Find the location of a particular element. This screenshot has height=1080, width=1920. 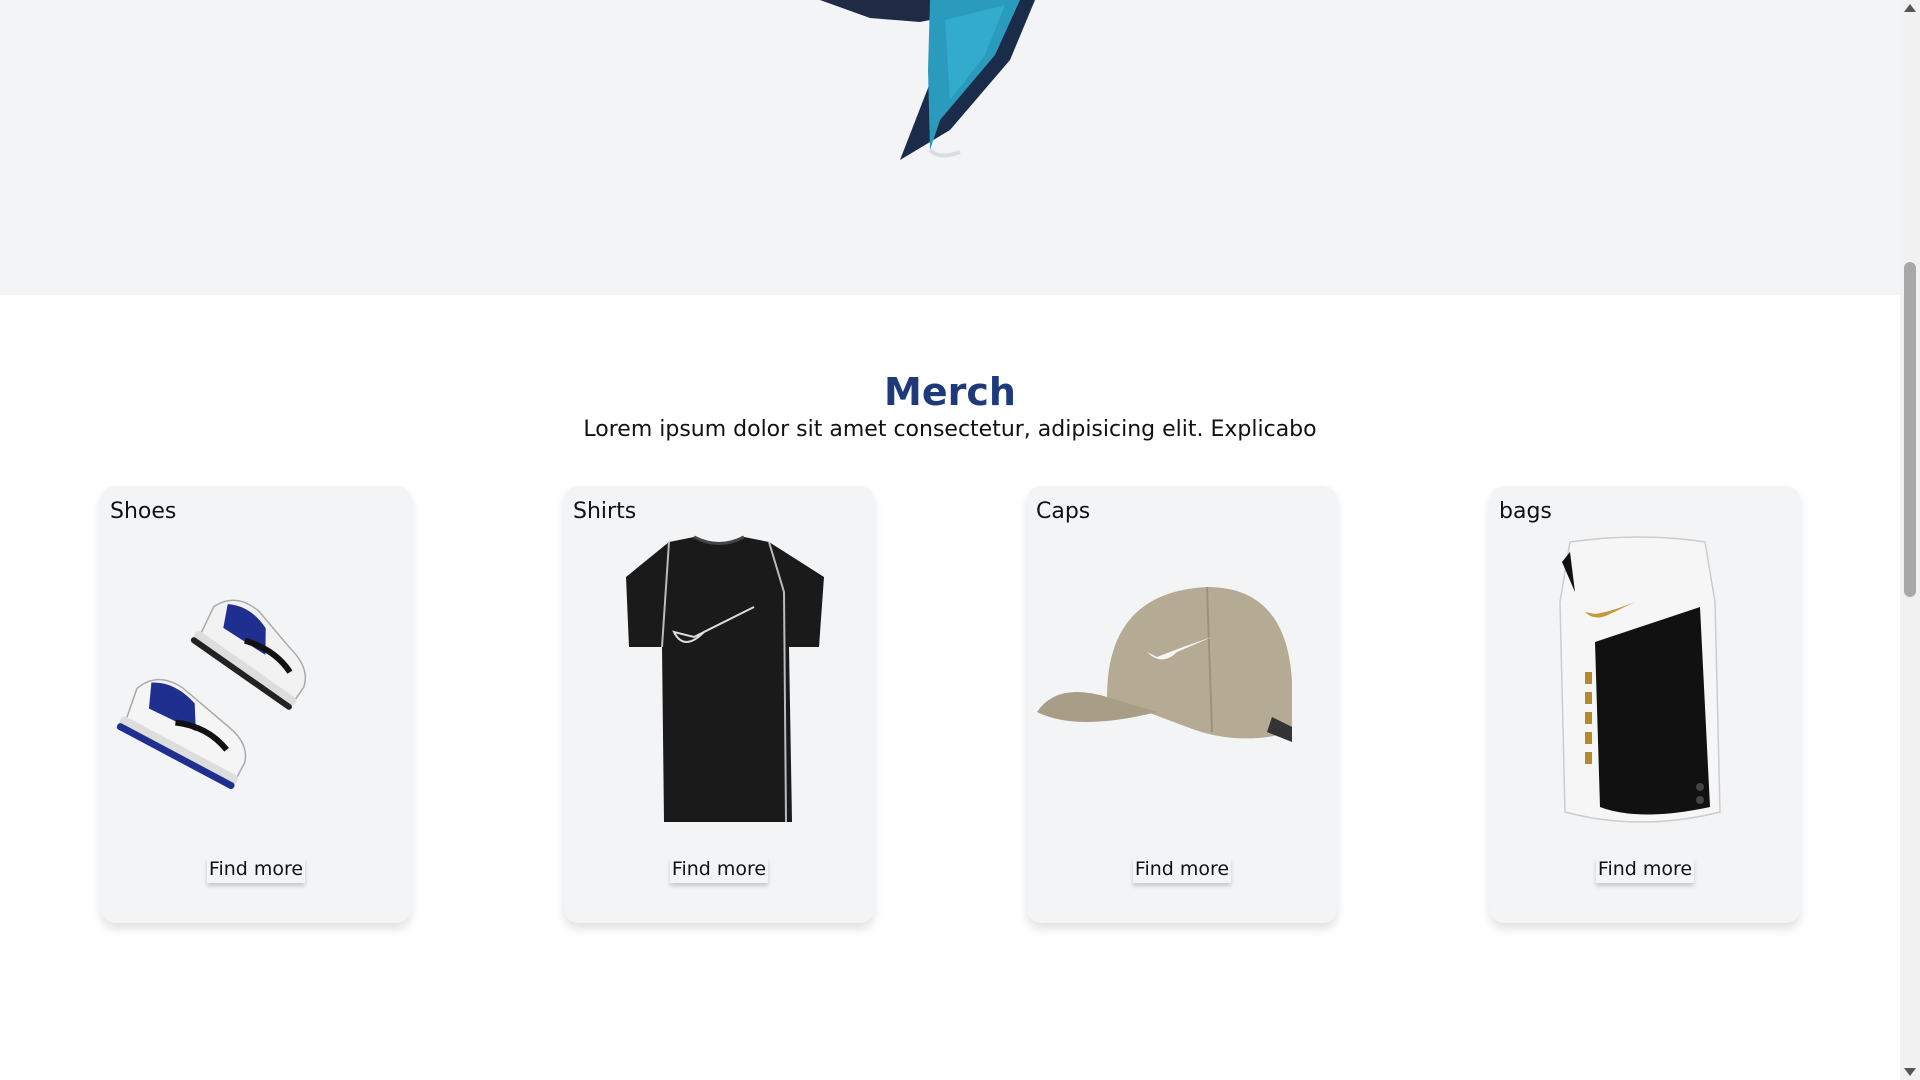

card-shoes: Shoes Find more is located at coordinates (256, 704).